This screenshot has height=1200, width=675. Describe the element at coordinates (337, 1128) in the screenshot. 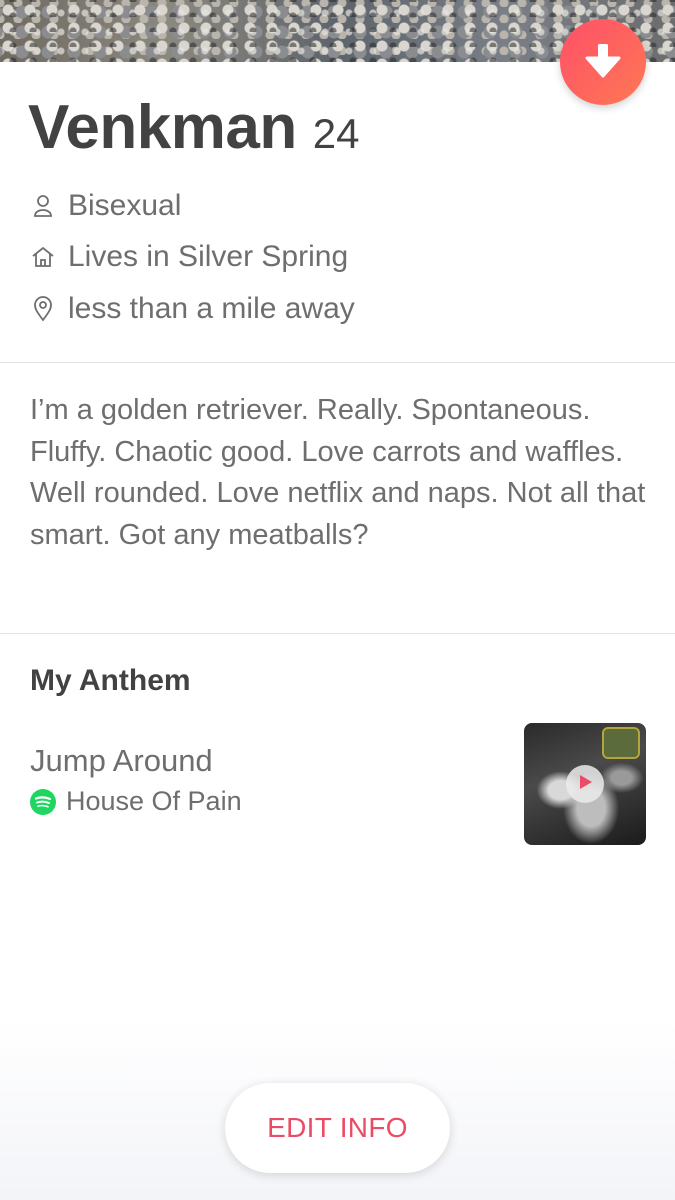

I see `edit-info-button: EDIT INFO` at that location.